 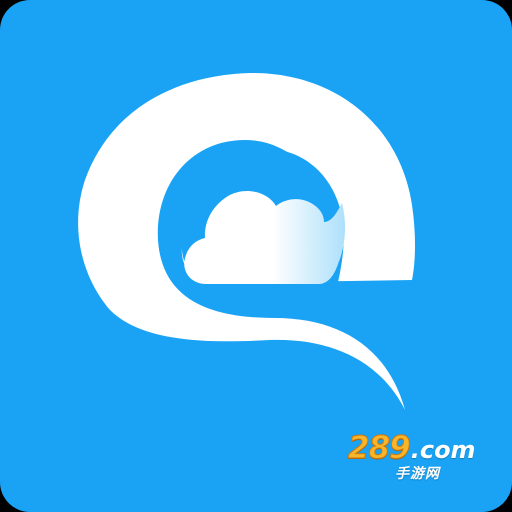 I want to click on watermark-dotcom: .com, so click(x=443, y=450).